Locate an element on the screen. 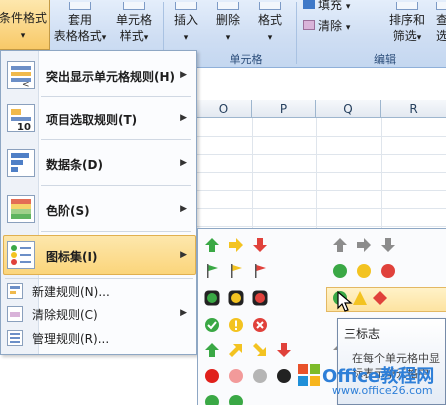 Image resolution: width=446 pixels, height=405 pixels. format-button: 格式 ▾ is located at coordinates (270, 24).